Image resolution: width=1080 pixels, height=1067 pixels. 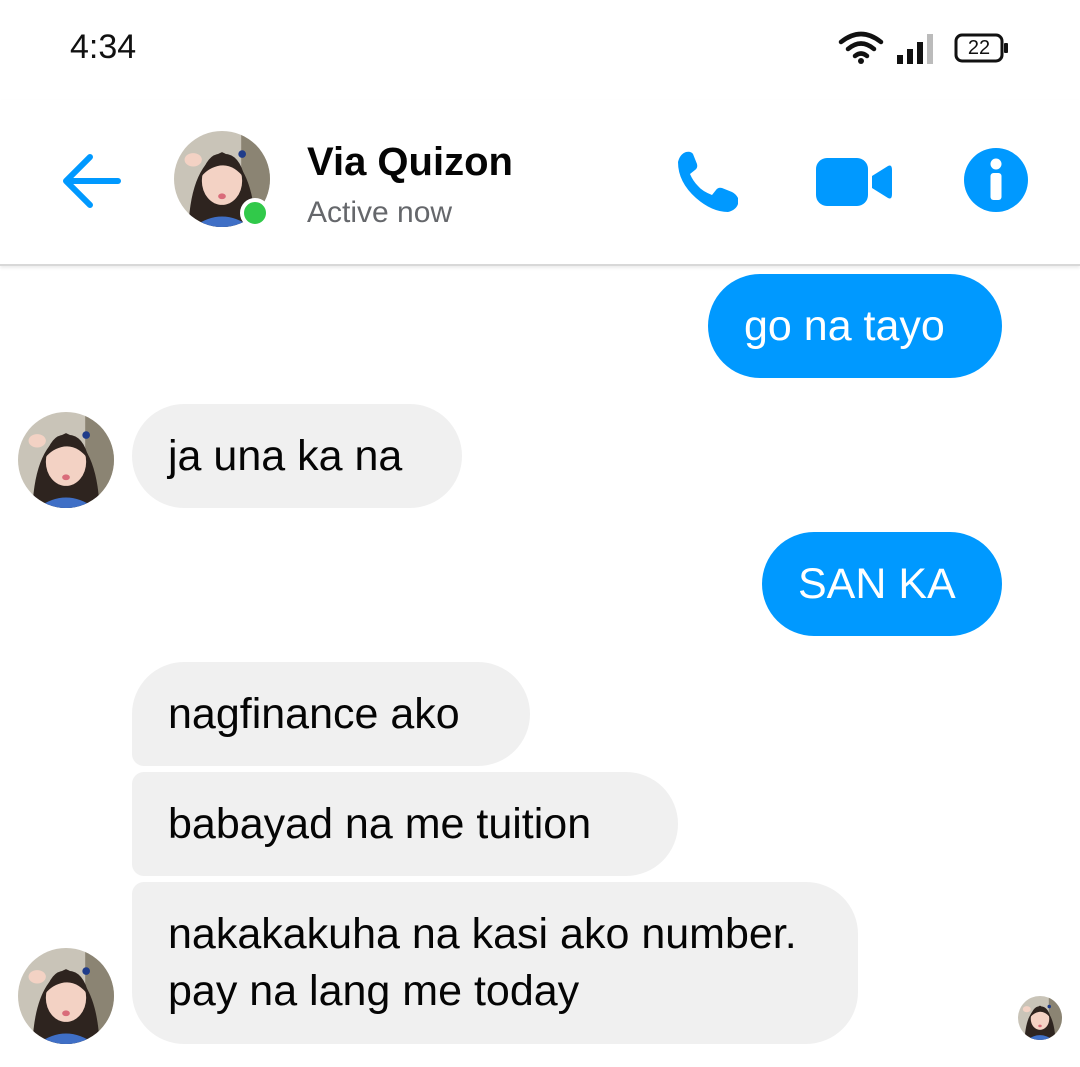 I want to click on battery-icon: 22, so click(x=982, y=48).